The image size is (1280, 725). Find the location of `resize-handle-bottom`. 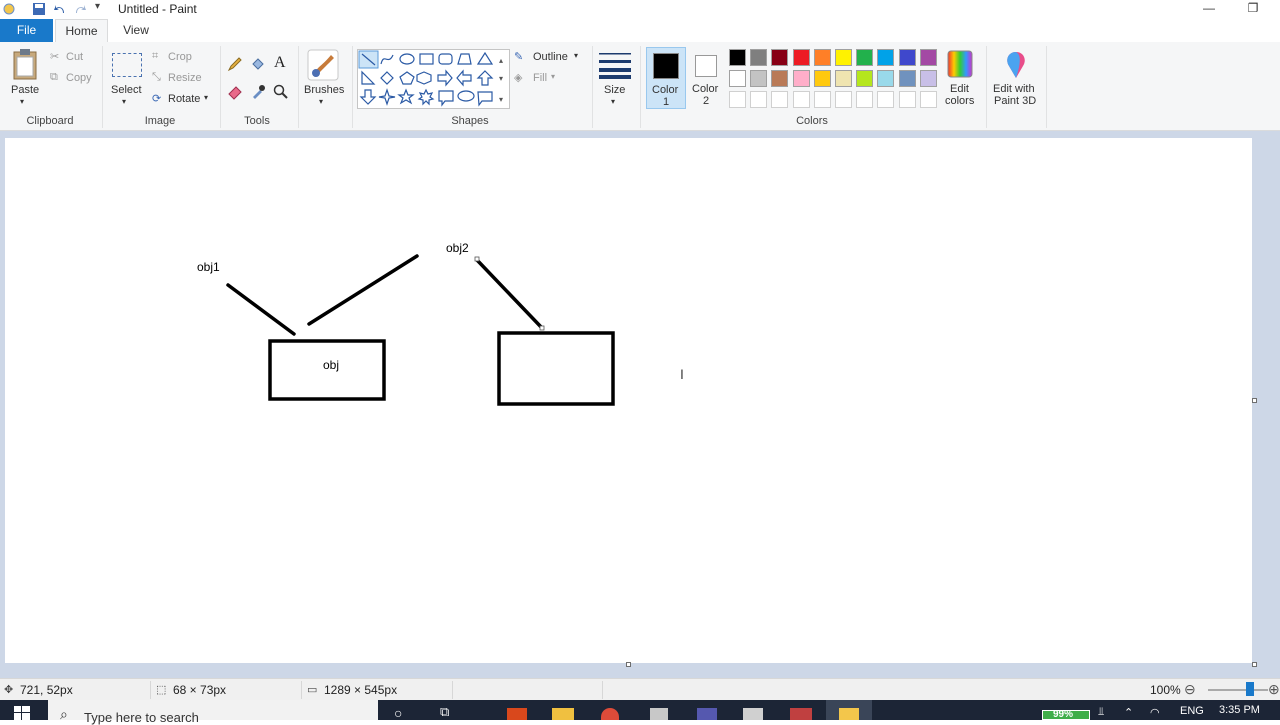

resize-handle-bottom is located at coordinates (628, 664).